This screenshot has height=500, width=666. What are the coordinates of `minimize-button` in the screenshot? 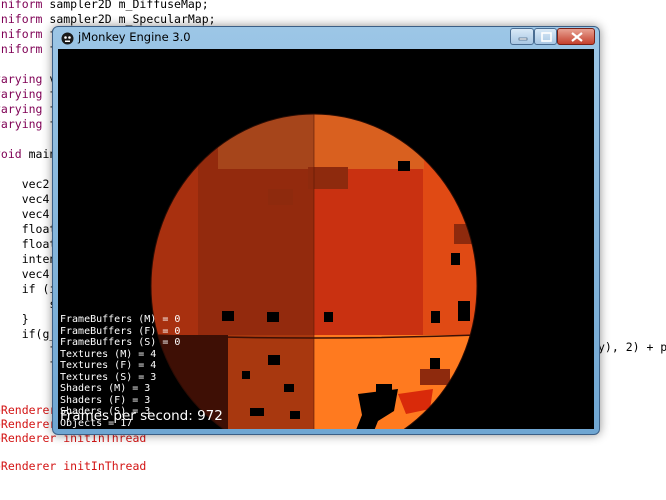 It's located at (522, 36).